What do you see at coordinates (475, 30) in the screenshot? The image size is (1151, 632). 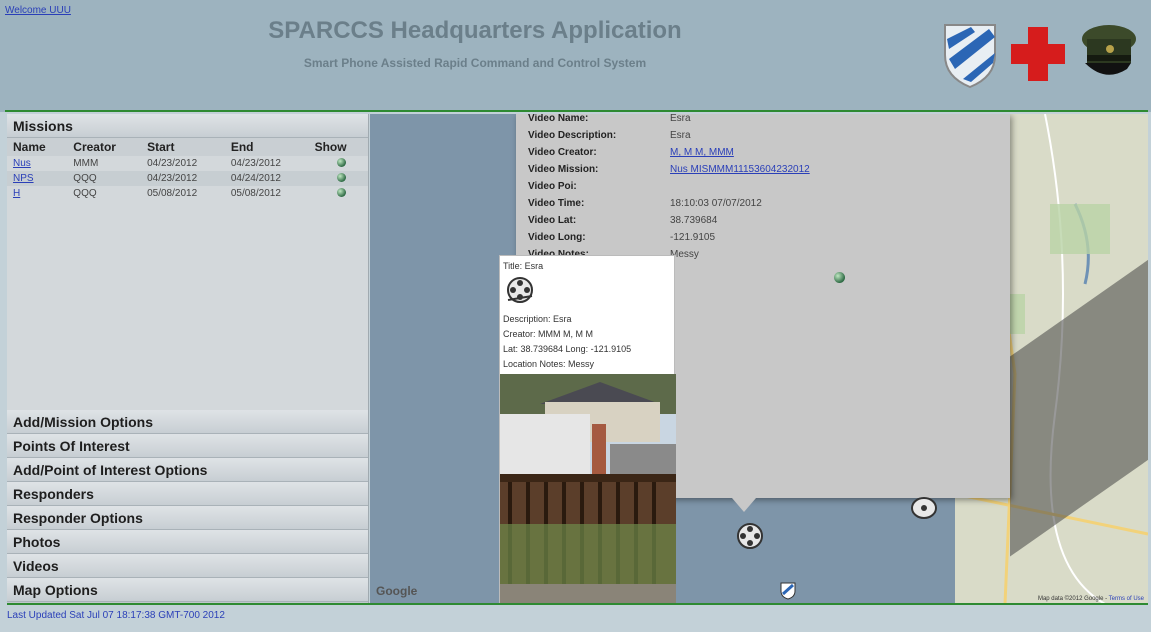 I see `app-title: SPARCCS Headquarters Application` at bounding box center [475, 30].